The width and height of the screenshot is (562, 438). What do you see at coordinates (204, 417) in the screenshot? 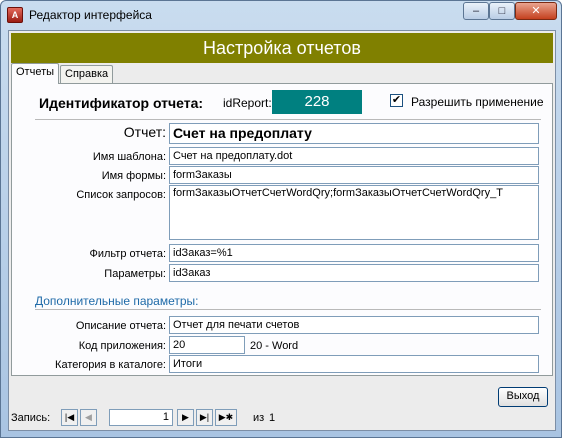
I see `last-record-button: ▶|` at bounding box center [204, 417].